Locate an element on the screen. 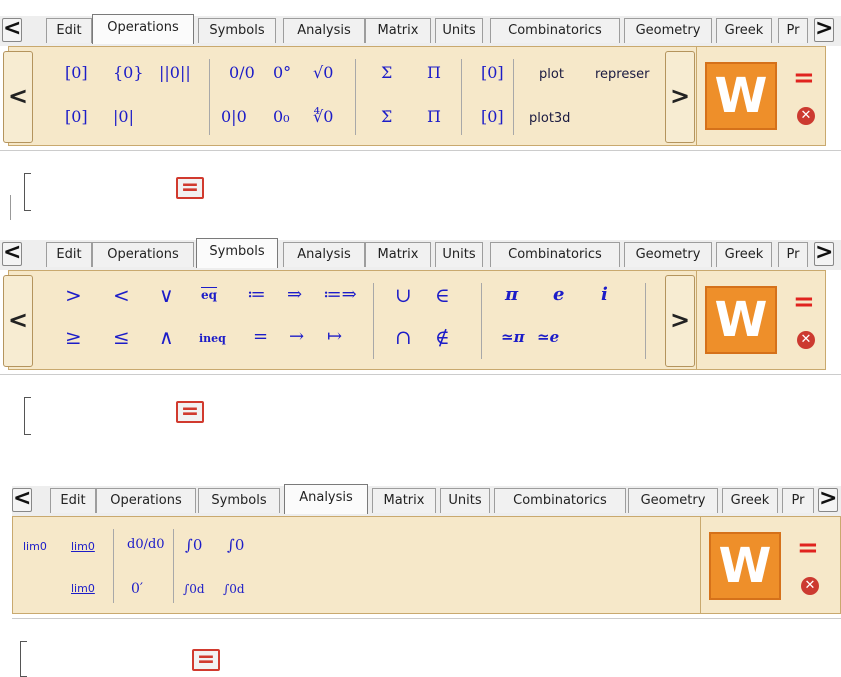  approx-pi-button: ≃π is located at coordinates (513, 337).